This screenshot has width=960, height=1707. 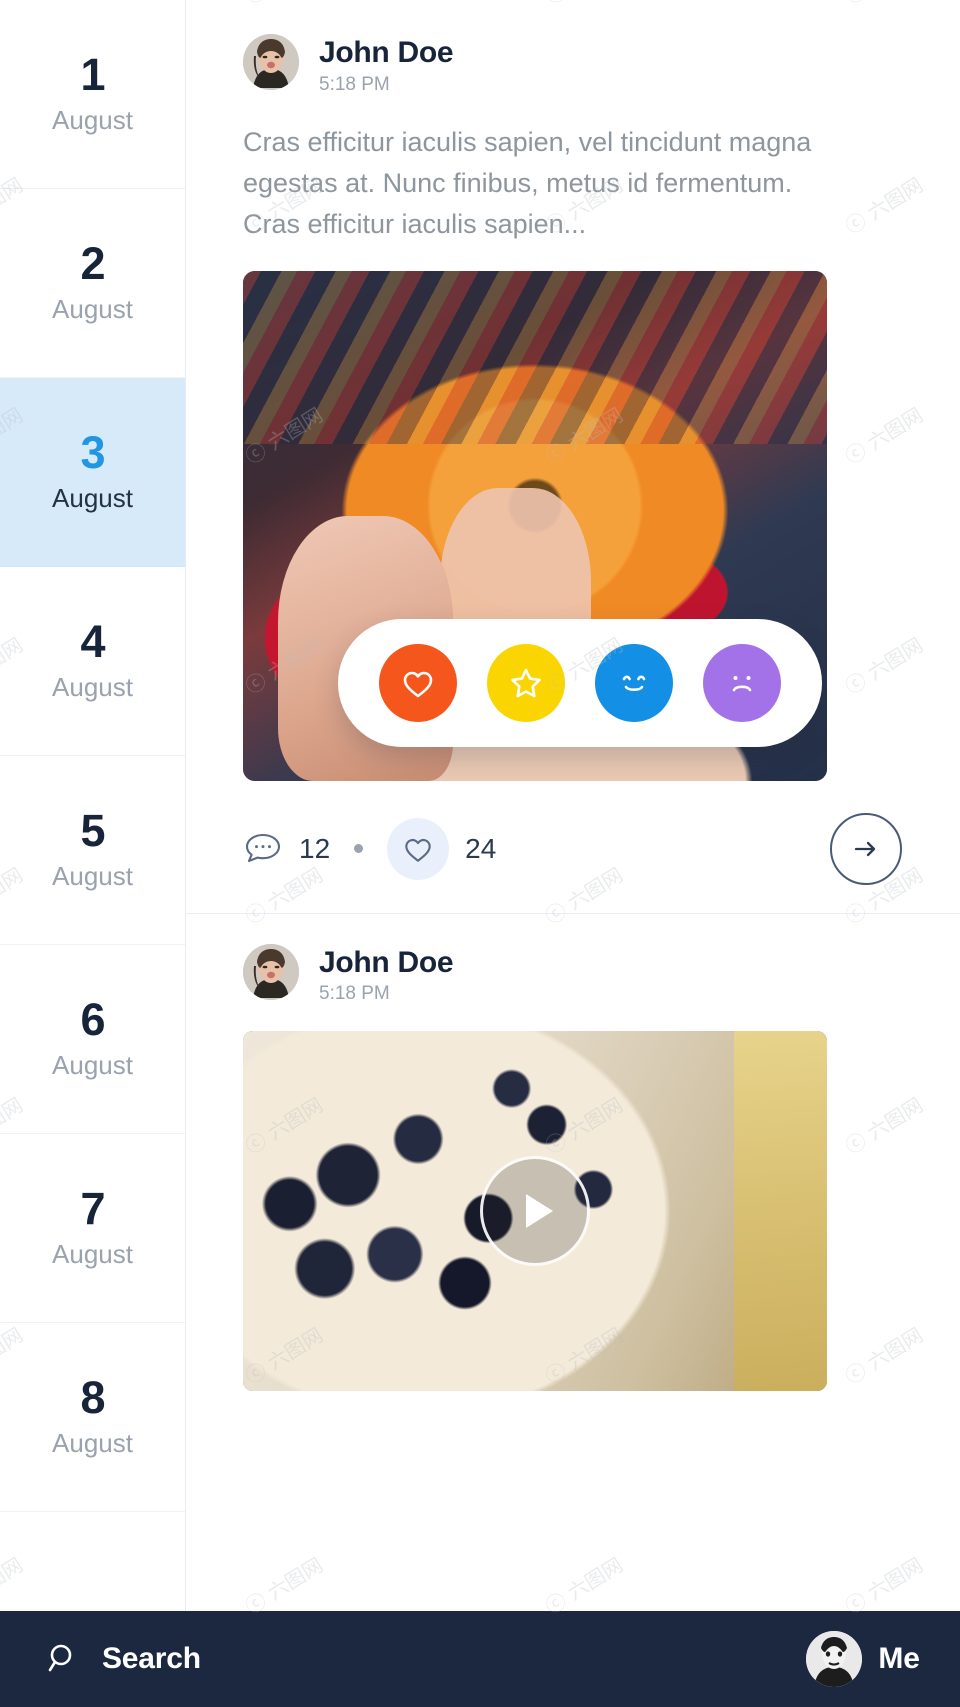 What do you see at coordinates (263, 847) in the screenshot?
I see `comment-icon` at bounding box center [263, 847].